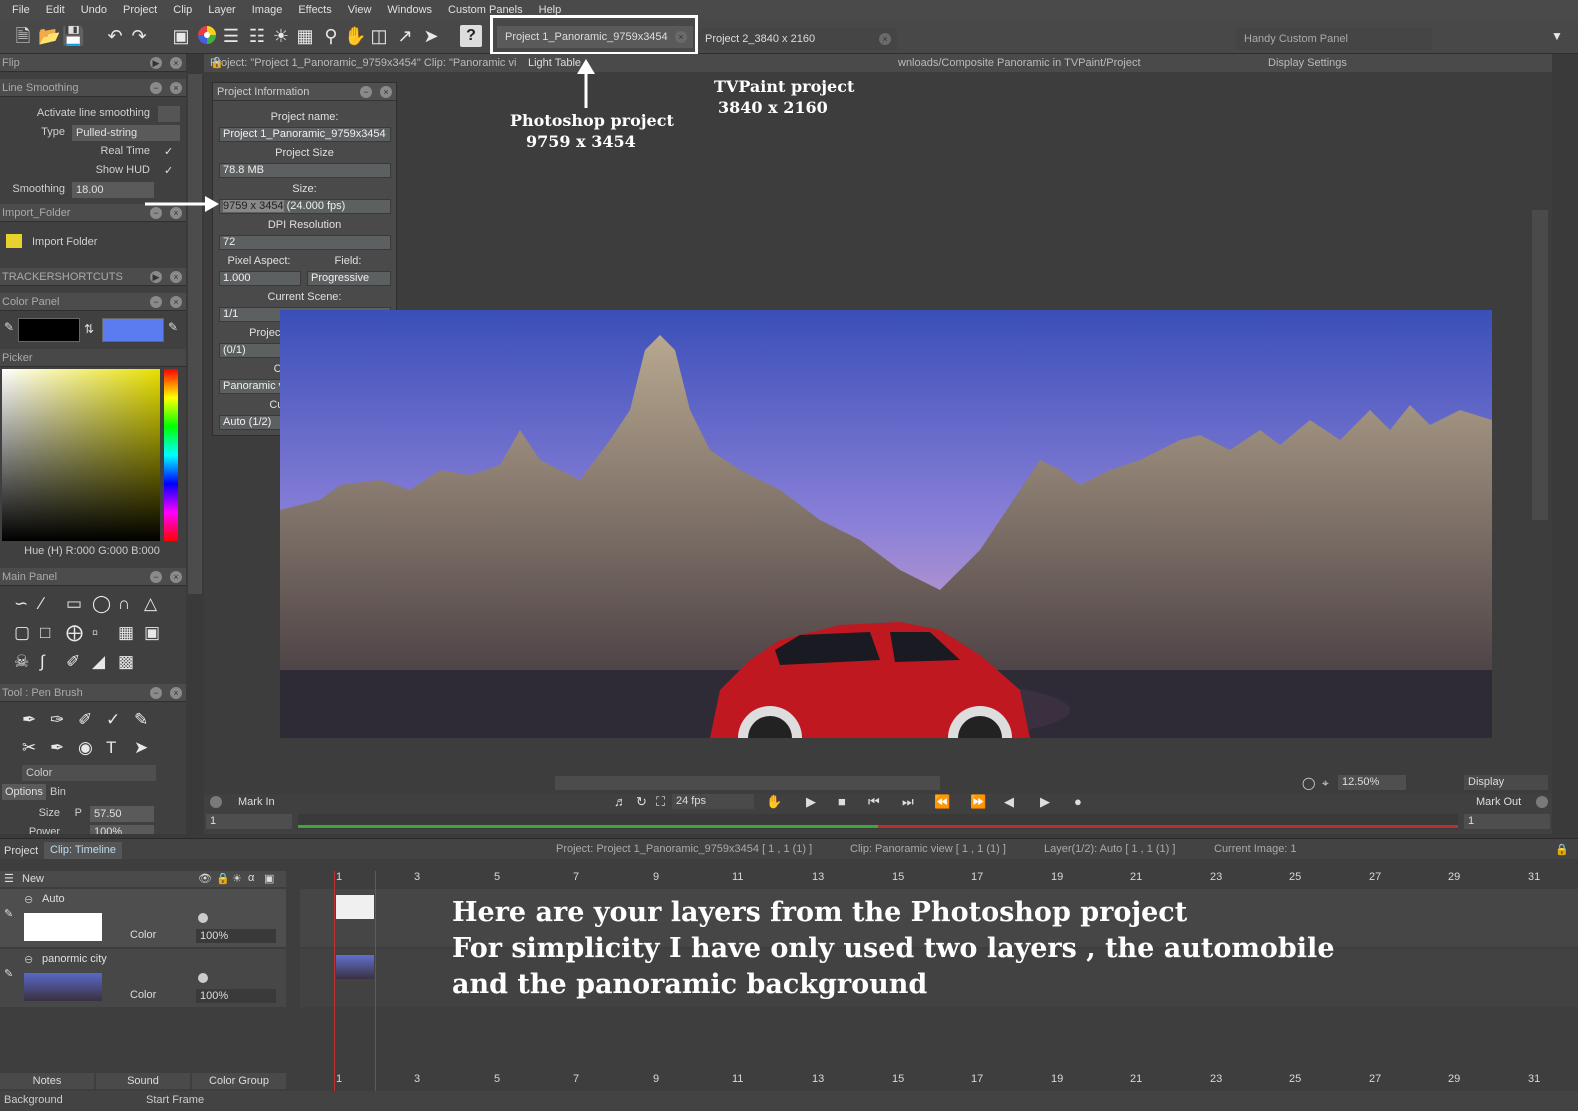 The height and width of the screenshot is (1111, 1578). What do you see at coordinates (53, 899) in the screenshot?
I see `layer-name: Auto` at bounding box center [53, 899].